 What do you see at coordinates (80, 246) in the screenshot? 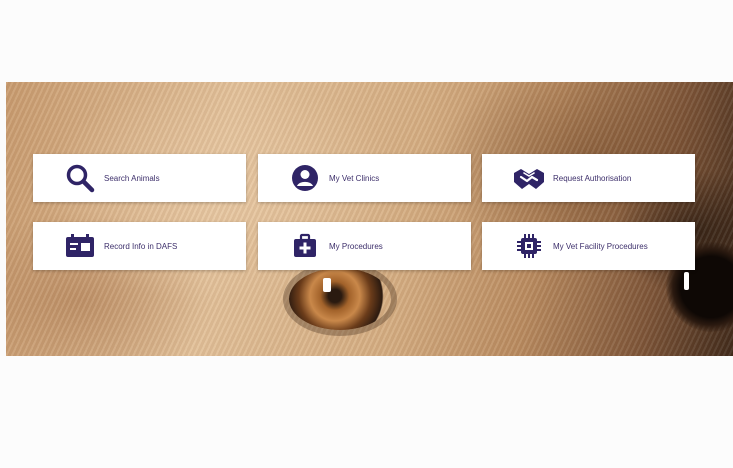
I see `calendar-card-icon` at bounding box center [80, 246].